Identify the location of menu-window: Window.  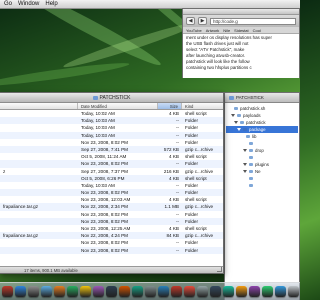
(28, 4).